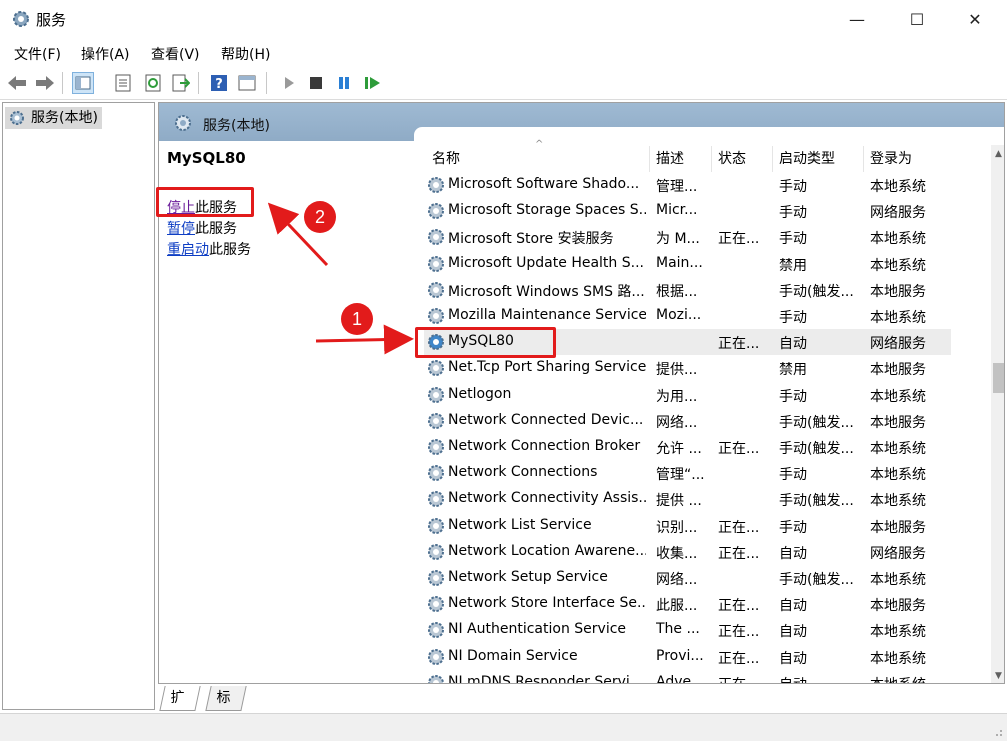 Image resolution: width=1007 pixels, height=741 pixels. What do you see at coordinates (153, 83) in the screenshot?
I see `refresh-icon` at bounding box center [153, 83].